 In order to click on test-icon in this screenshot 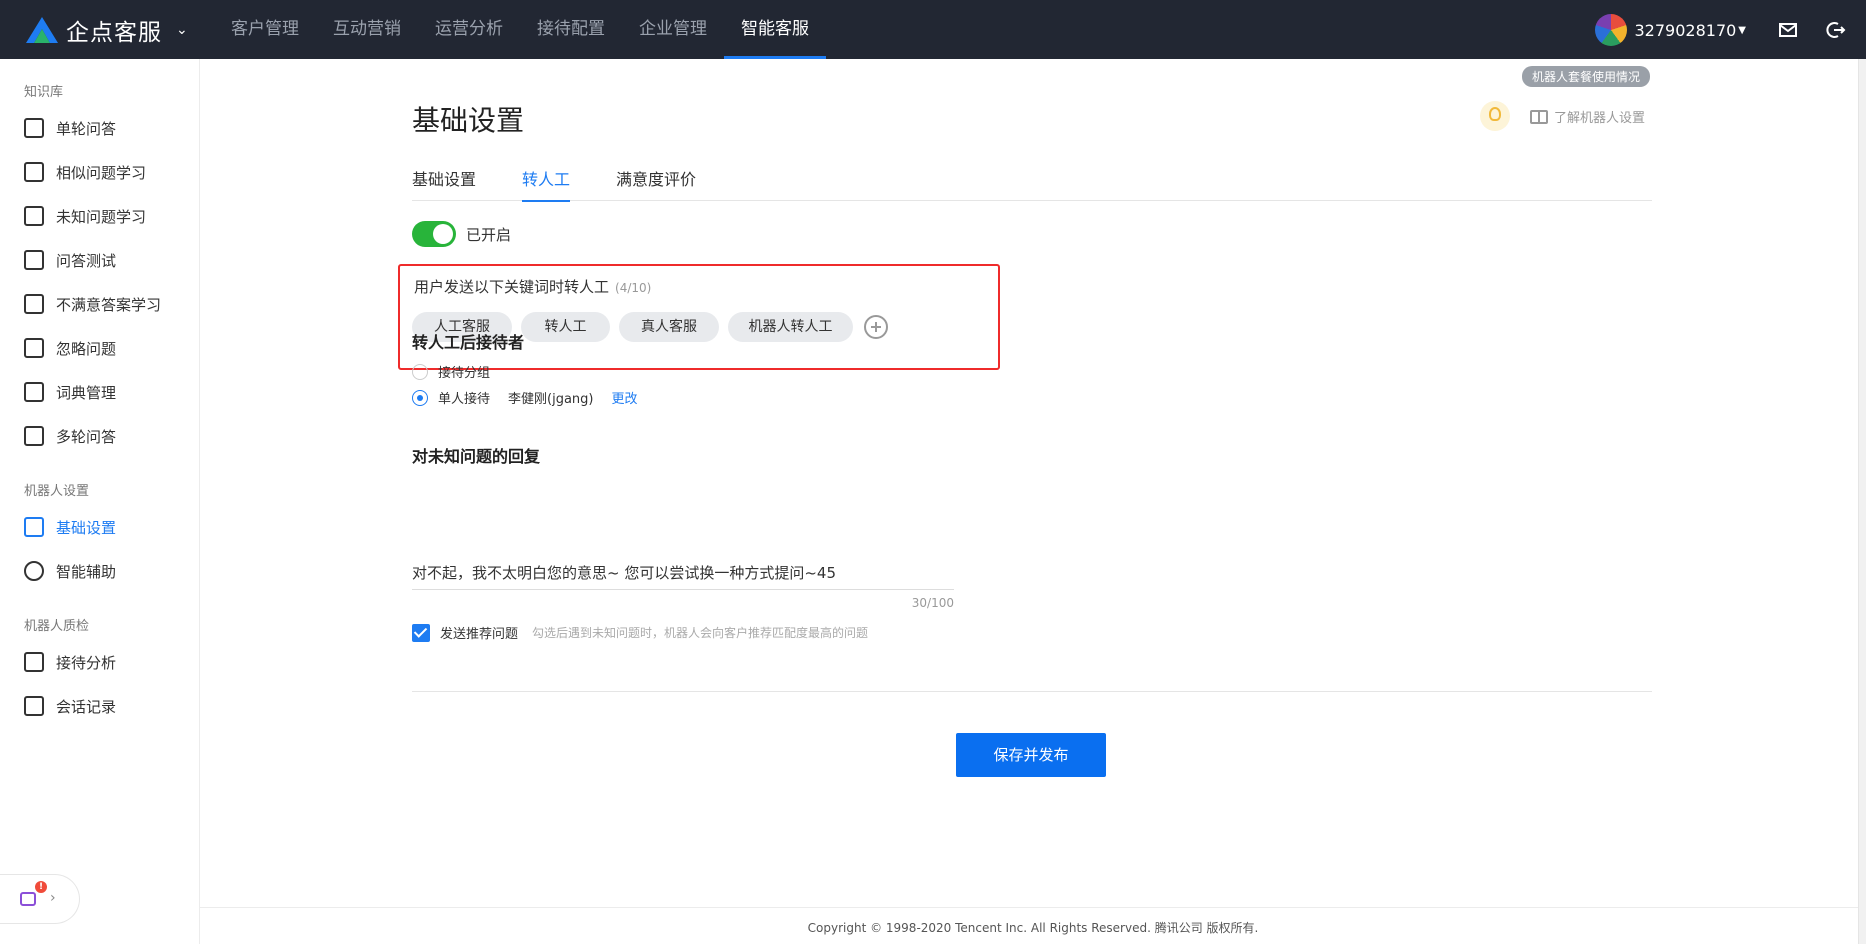, I will do `click(34, 260)`.